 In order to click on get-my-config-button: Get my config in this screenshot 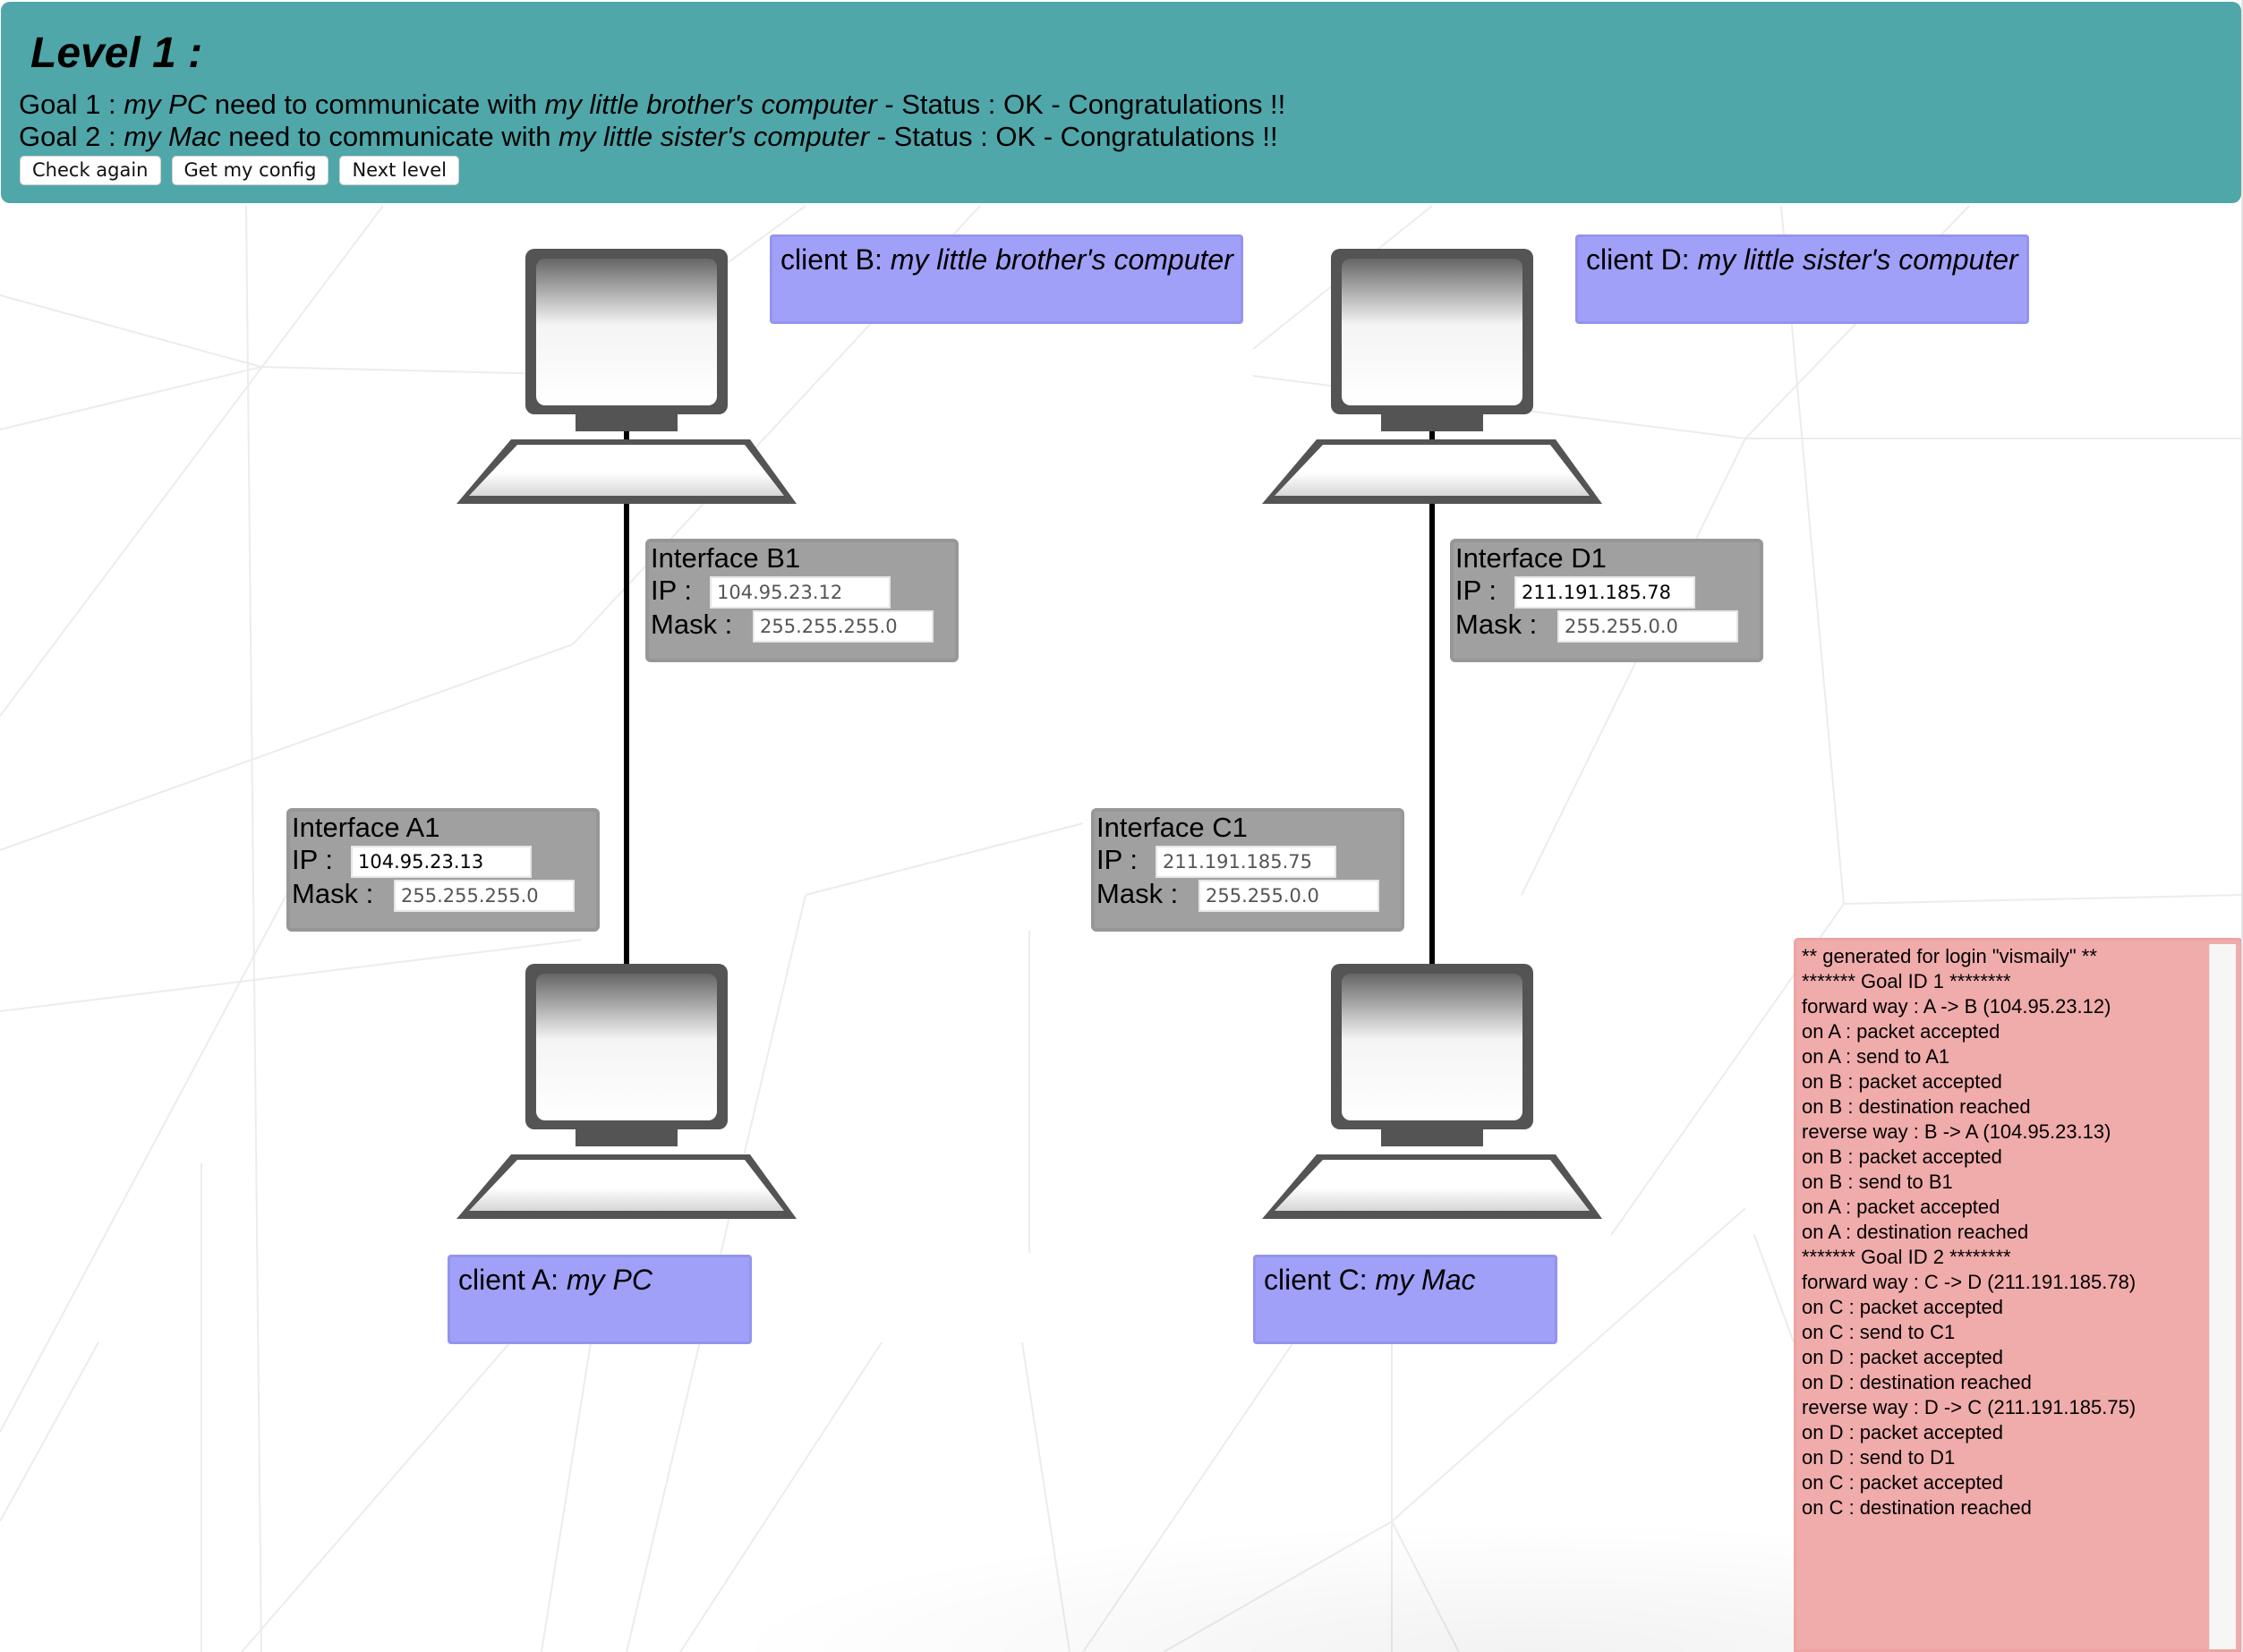, I will do `click(250, 170)`.